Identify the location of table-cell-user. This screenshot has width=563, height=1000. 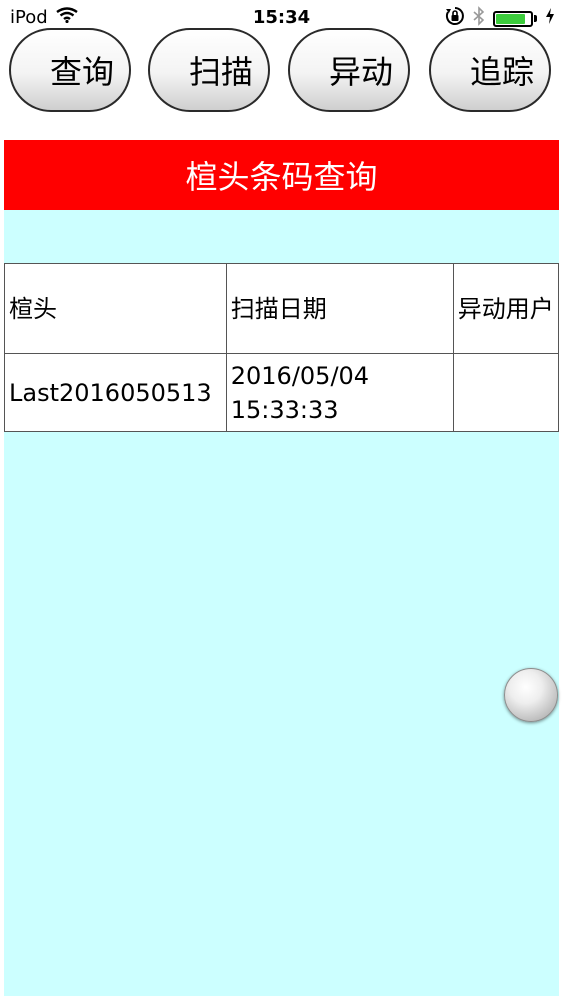
(506, 392).